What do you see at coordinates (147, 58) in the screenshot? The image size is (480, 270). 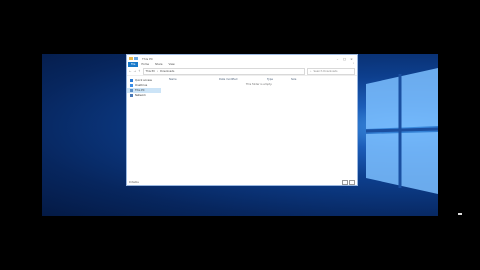 I see `window-title: This PC` at bounding box center [147, 58].